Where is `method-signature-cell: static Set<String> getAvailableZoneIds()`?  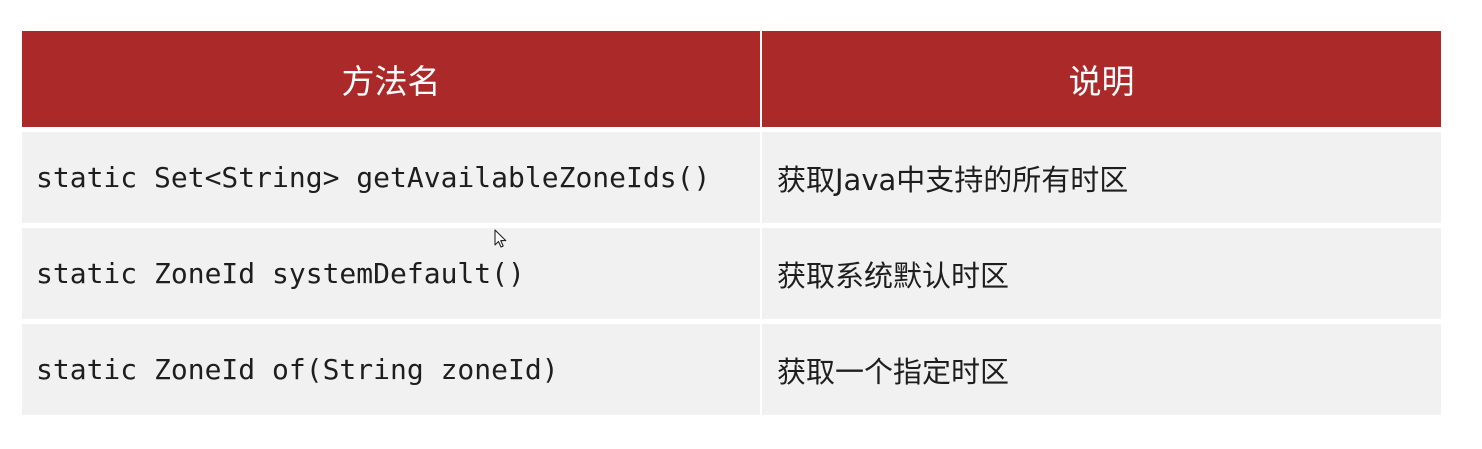
method-signature-cell: static Set<String> getAvailableZoneIds() is located at coordinates (391, 177).